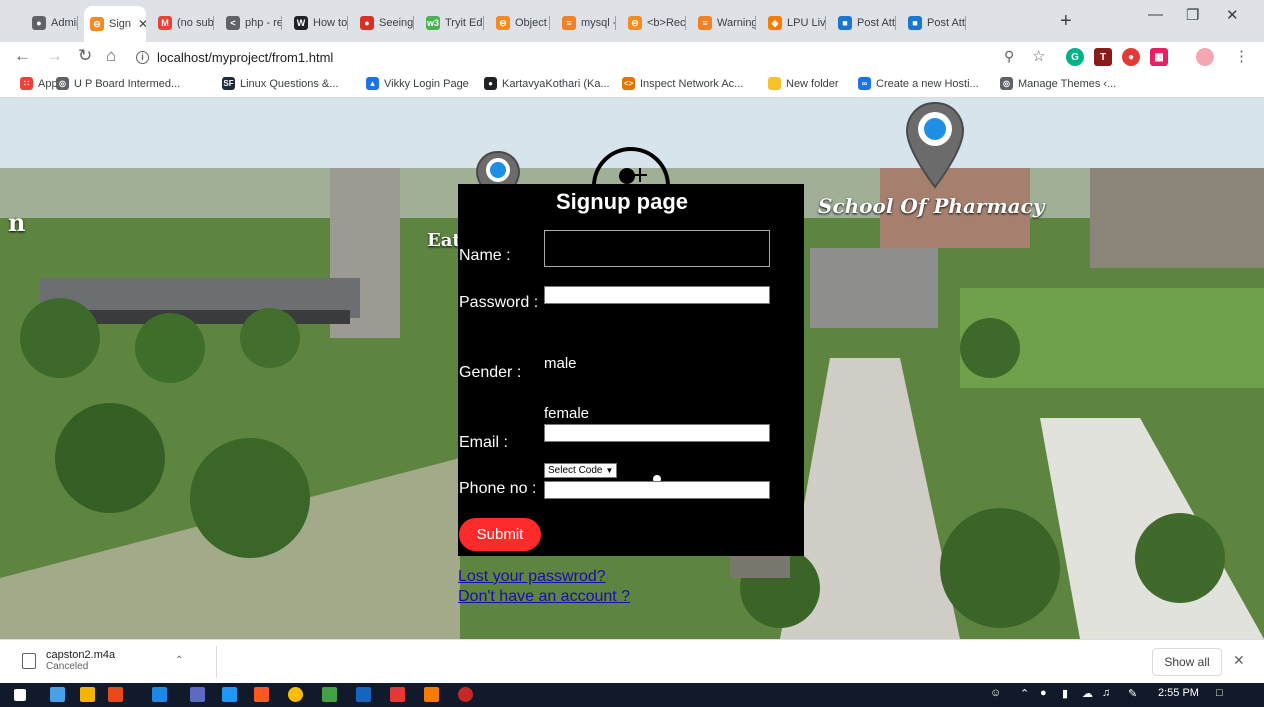  Describe the element at coordinates (1132, 693) in the screenshot. I see `pen-icon: ✎` at that location.